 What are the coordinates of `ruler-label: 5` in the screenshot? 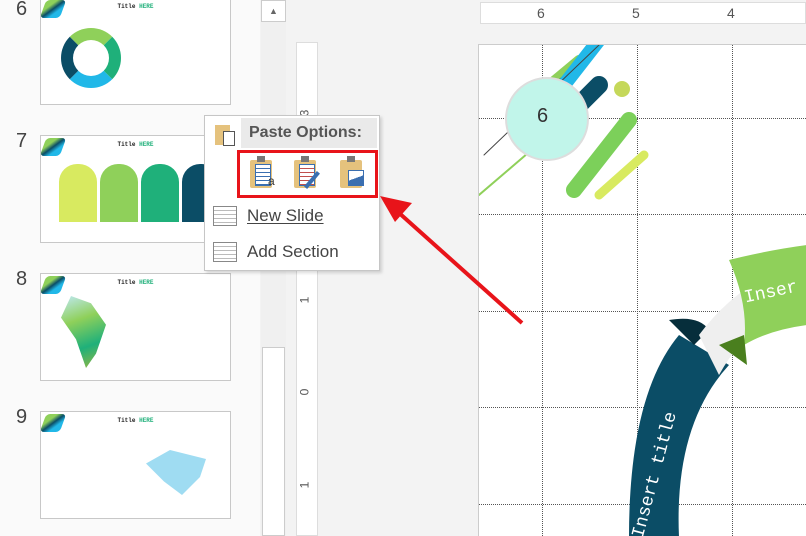 It's located at (636, 13).